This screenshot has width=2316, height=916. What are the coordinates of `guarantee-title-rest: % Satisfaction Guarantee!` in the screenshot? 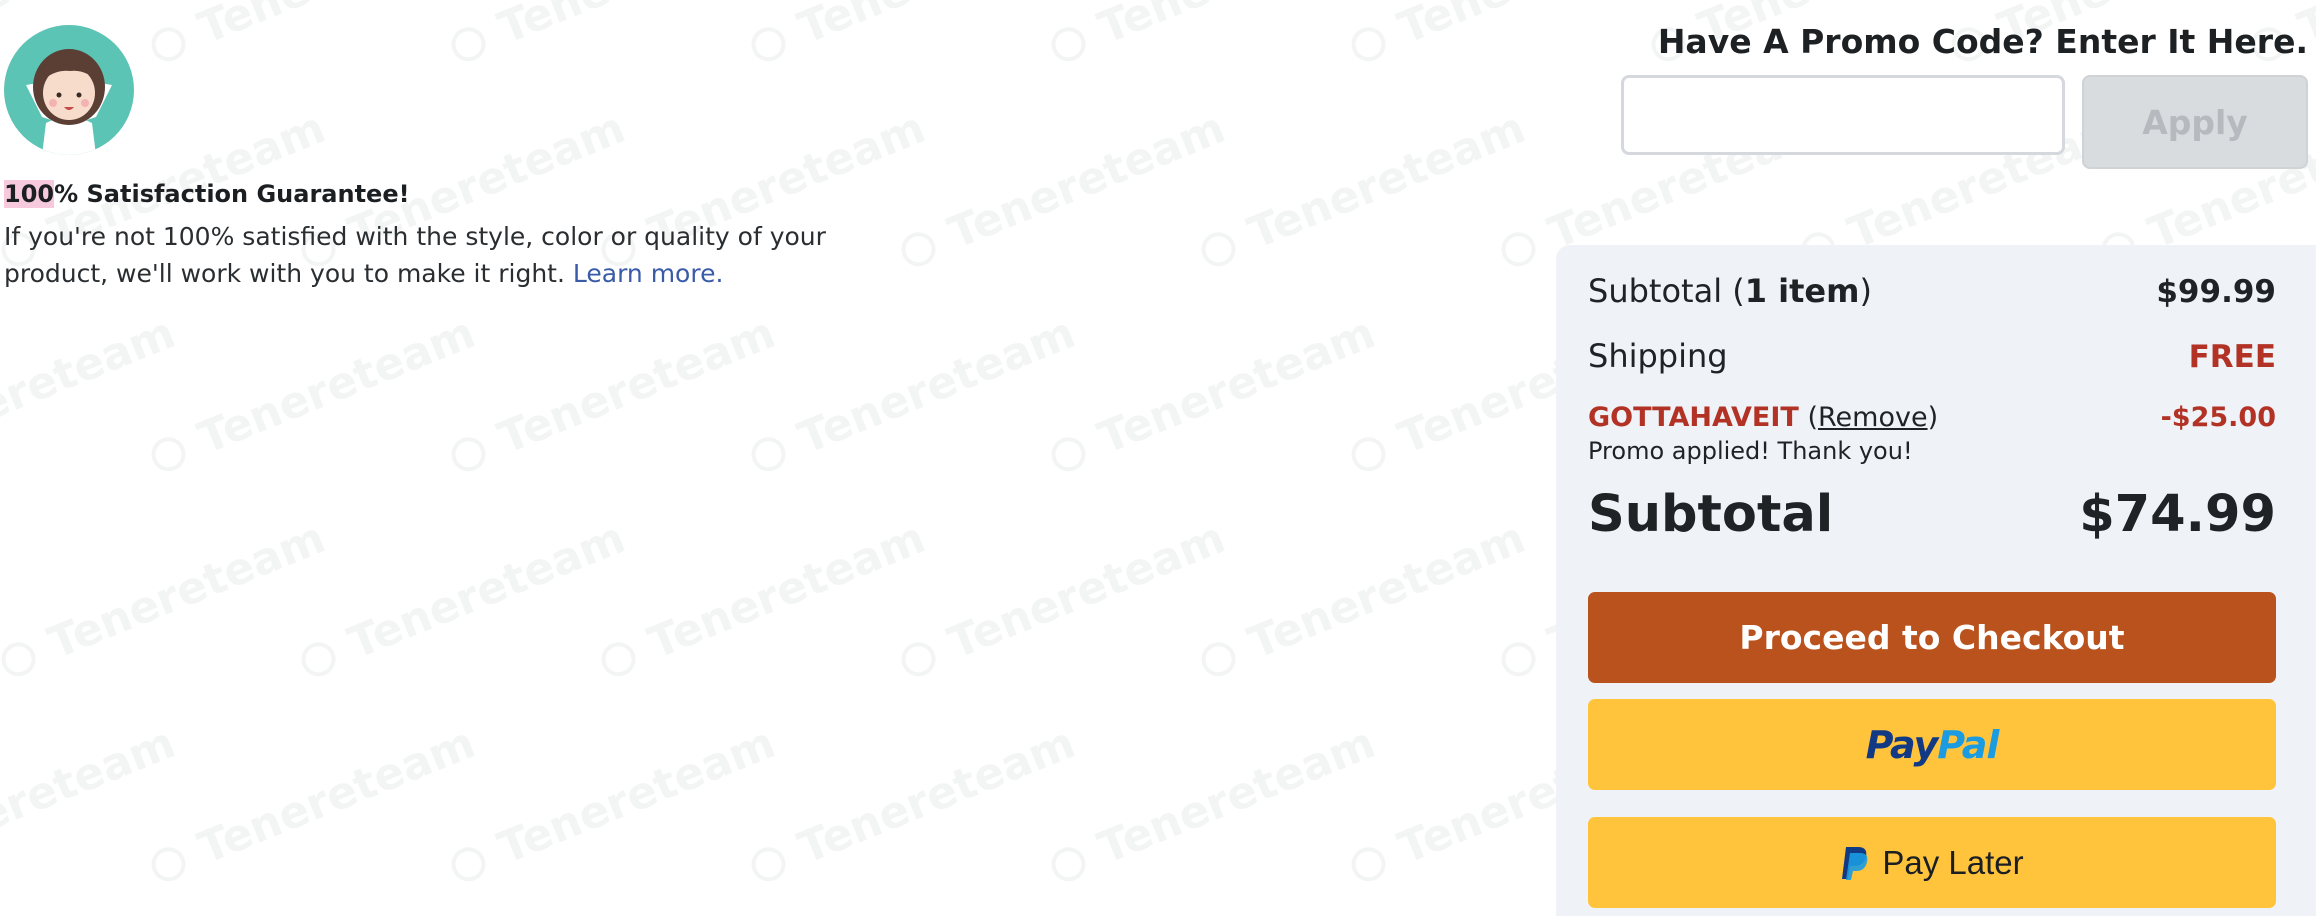 It's located at (232, 194).